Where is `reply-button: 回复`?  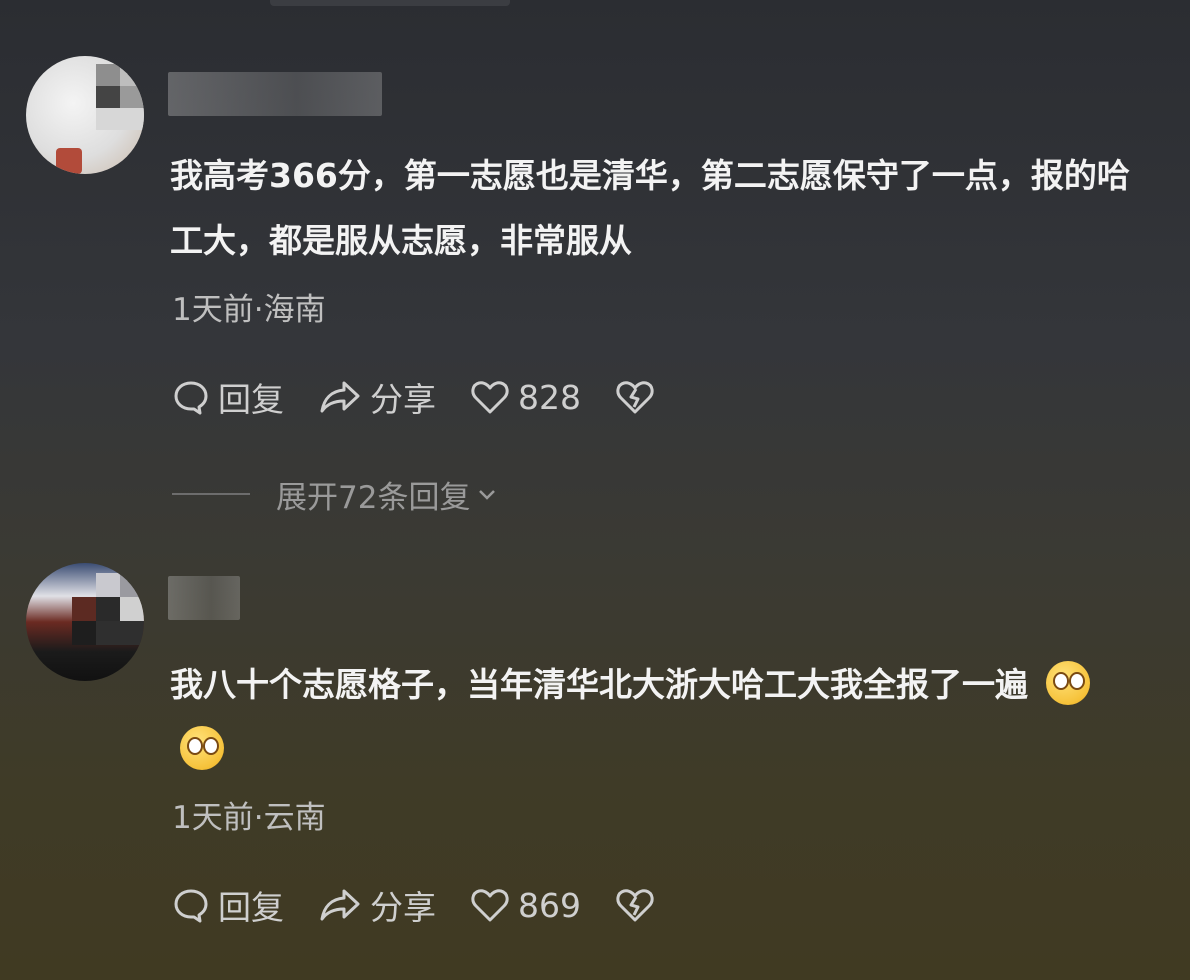 reply-button: 回复 is located at coordinates (228, 905).